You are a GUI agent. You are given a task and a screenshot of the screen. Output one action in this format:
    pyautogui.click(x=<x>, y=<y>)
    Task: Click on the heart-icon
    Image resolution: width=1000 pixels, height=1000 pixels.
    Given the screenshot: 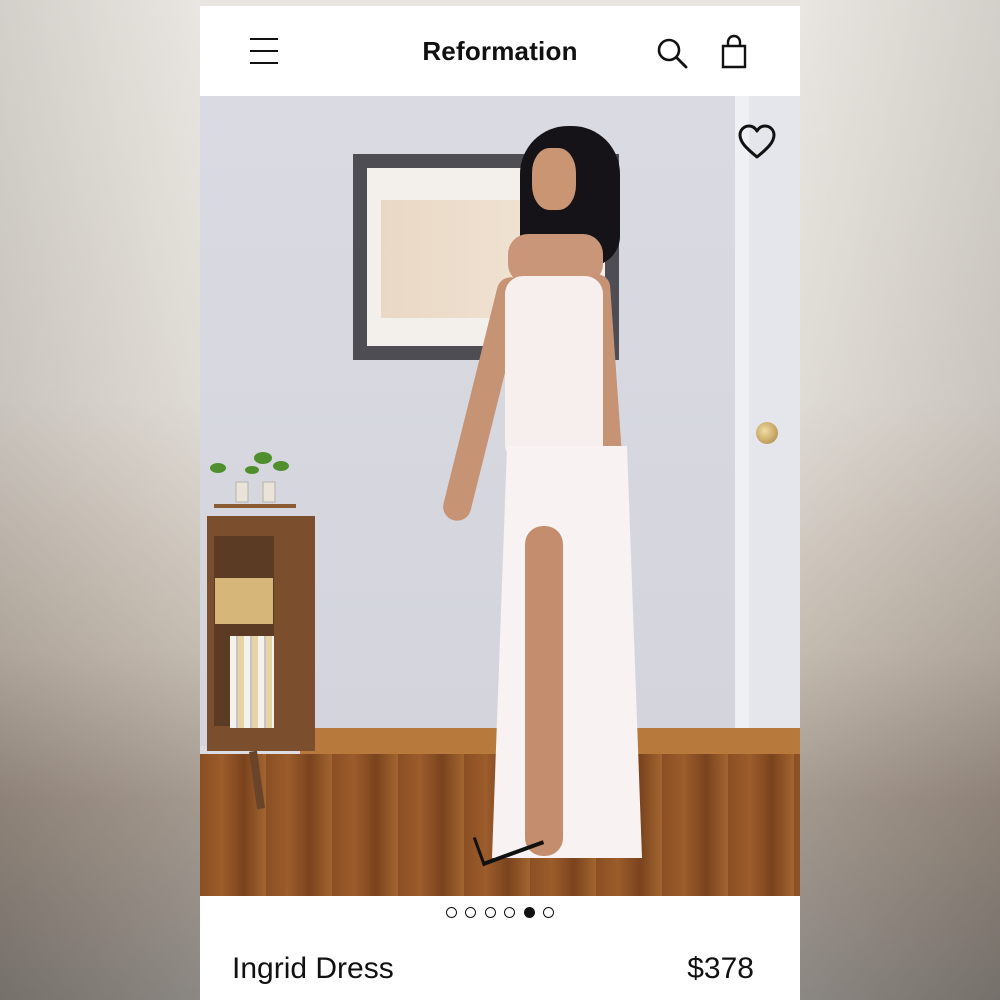 What is the action you would take?
    pyautogui.click(x=757, y=142)
    